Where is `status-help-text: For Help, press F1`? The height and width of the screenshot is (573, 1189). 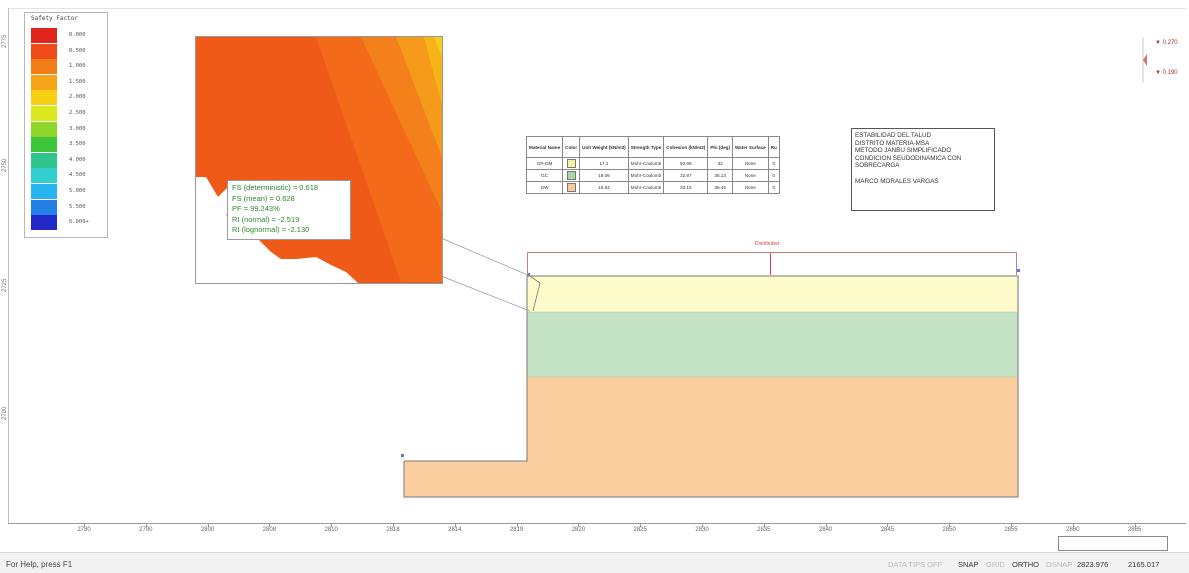
status-help-text: For Help, press F1 is located at coordinates (39, 564).